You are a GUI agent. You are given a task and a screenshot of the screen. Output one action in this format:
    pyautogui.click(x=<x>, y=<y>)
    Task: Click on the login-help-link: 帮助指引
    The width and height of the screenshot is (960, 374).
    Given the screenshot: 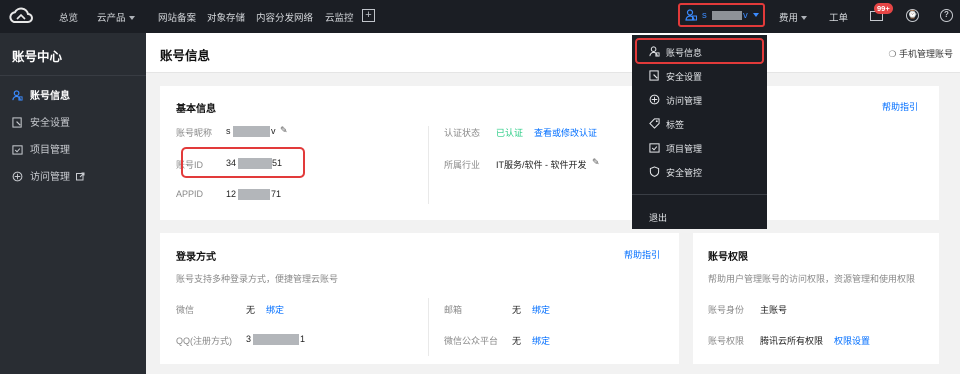 What is the action you would take?
    pyautogui.click(x=642, y=254)
    